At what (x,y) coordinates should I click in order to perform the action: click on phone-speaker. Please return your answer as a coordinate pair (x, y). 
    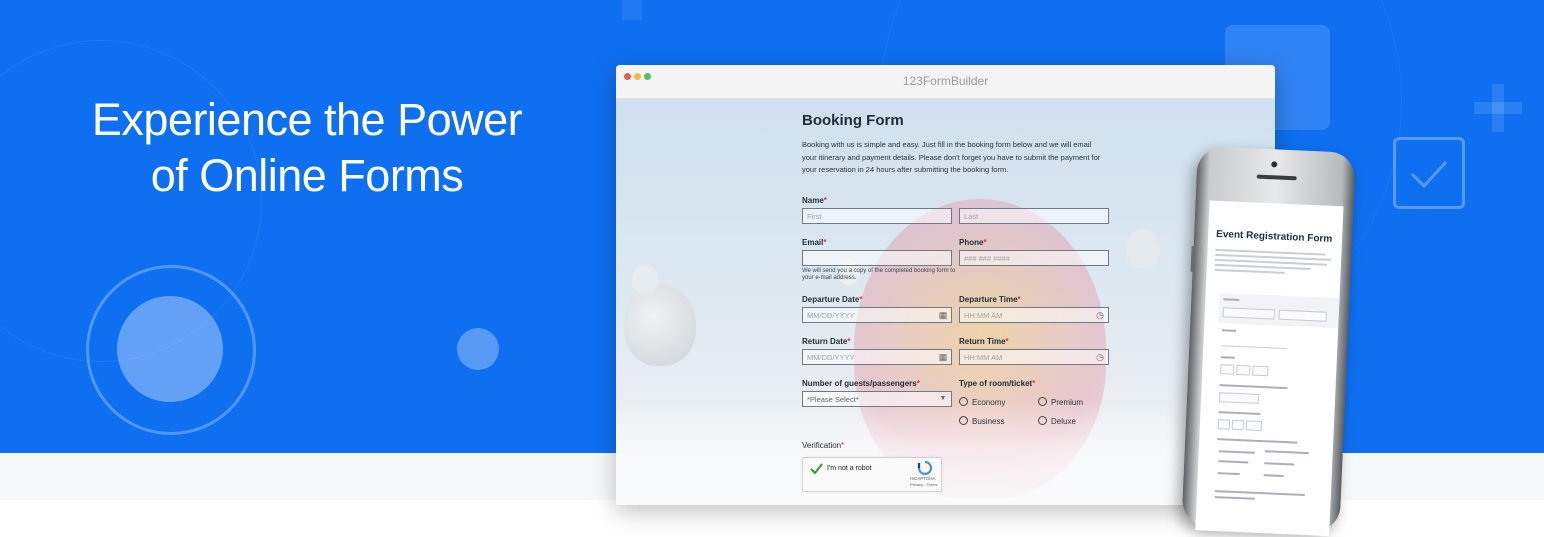
    Looking at the image, I should click on (1276, 177).